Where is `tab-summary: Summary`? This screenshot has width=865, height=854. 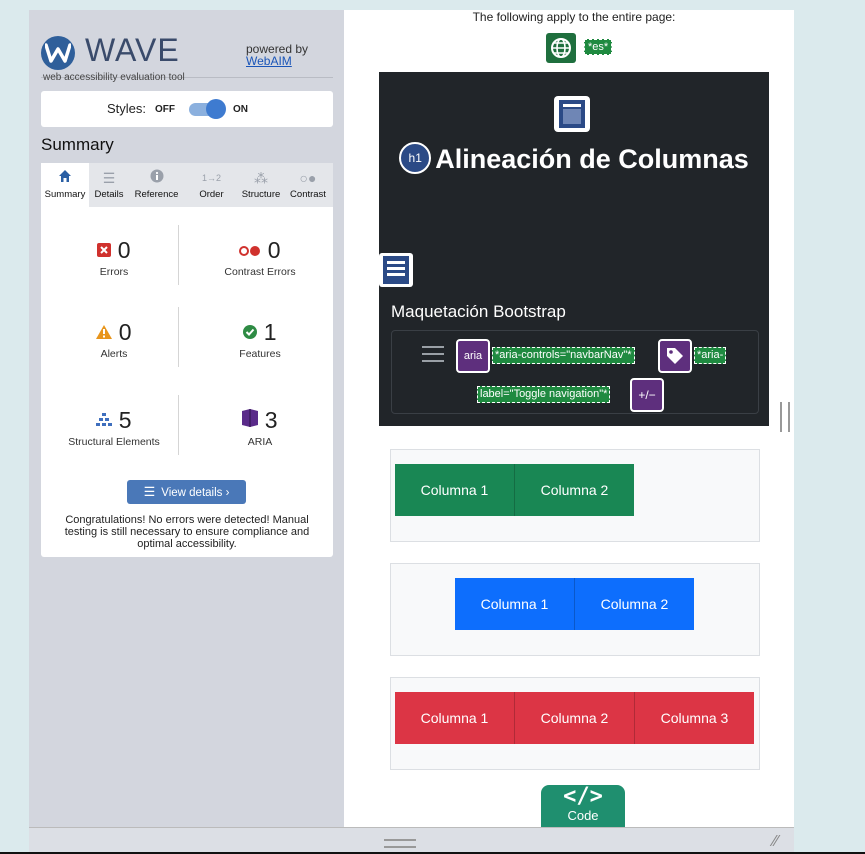
tab-summary: Summary is located at coordinates (65, 185).